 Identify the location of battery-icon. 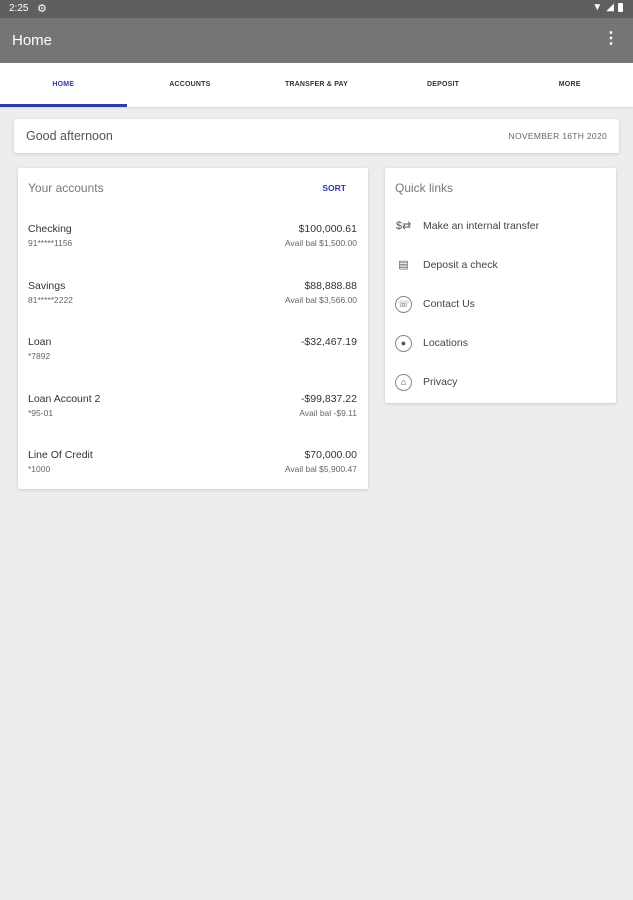
(620, 7).